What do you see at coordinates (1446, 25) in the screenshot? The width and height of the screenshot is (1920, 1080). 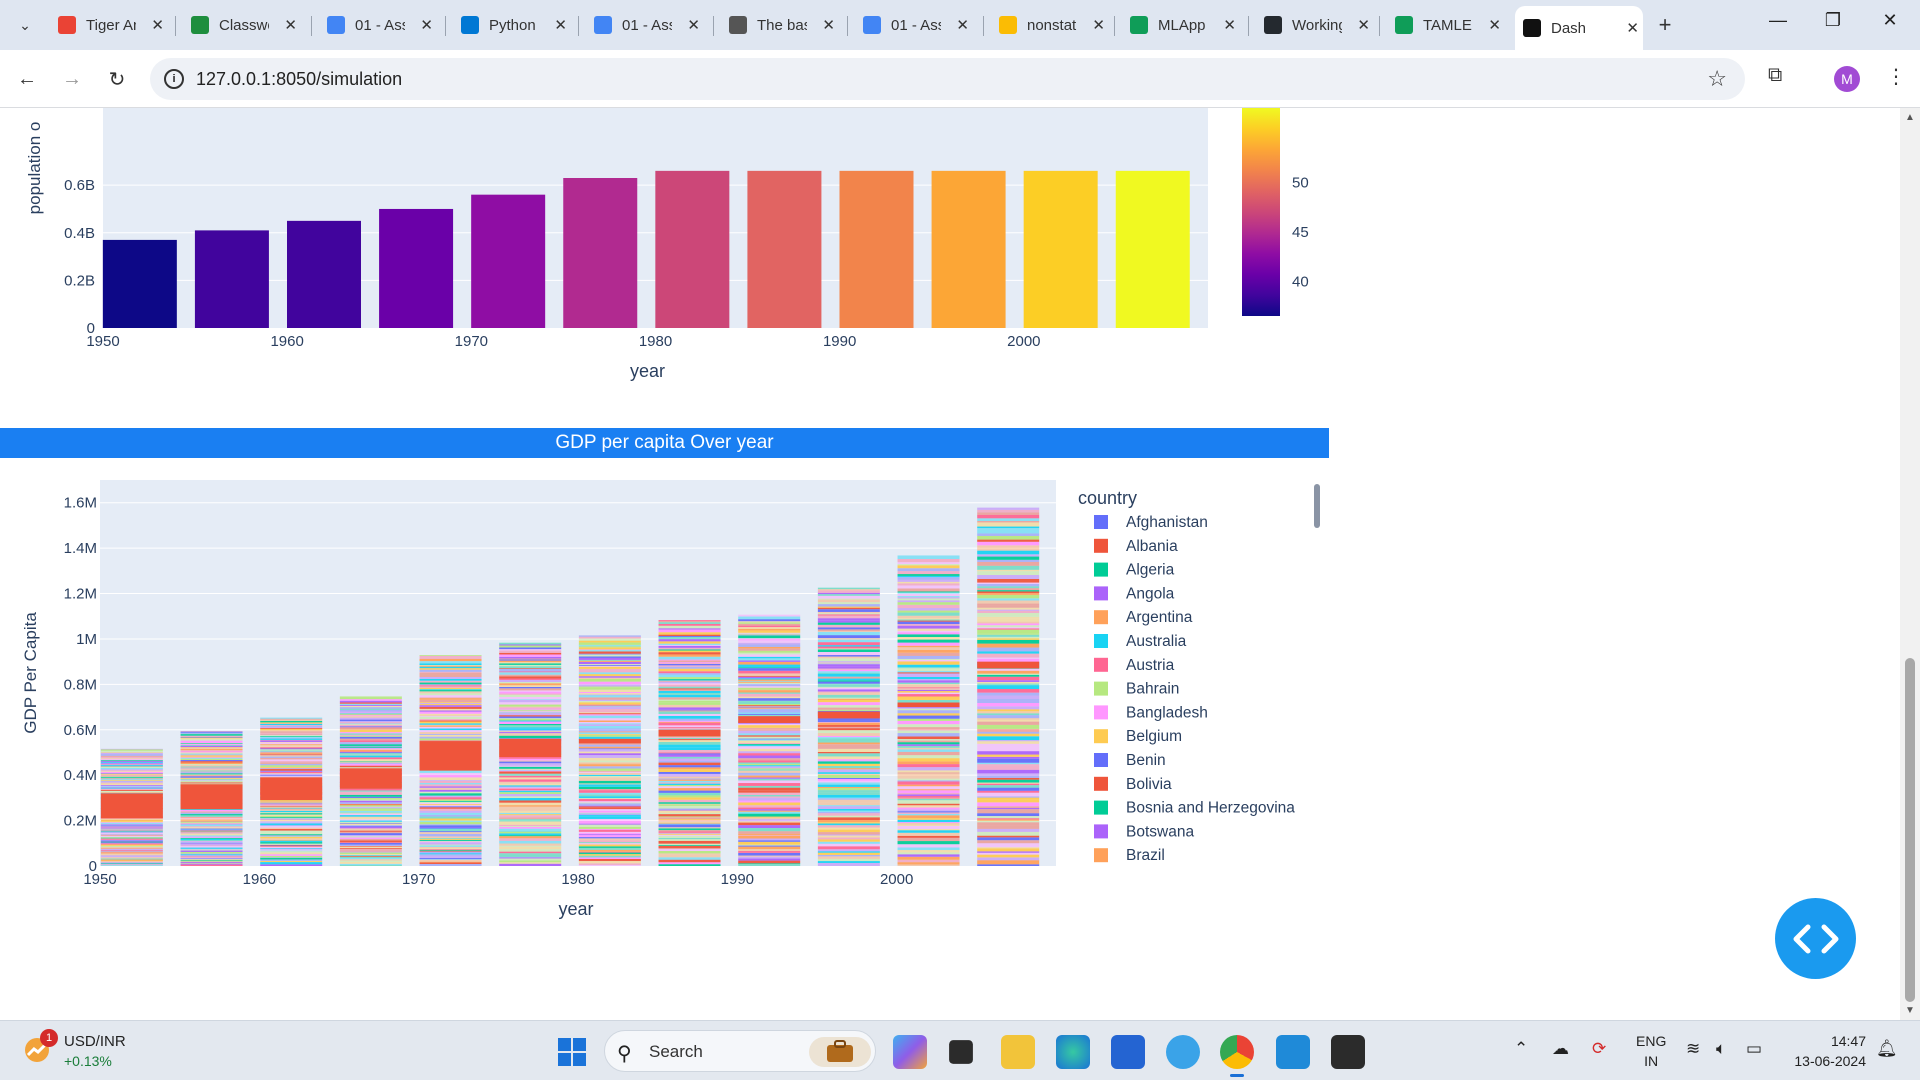 I see `browser-tab: TAMLE ✕` at bounding box center [1446, 25].